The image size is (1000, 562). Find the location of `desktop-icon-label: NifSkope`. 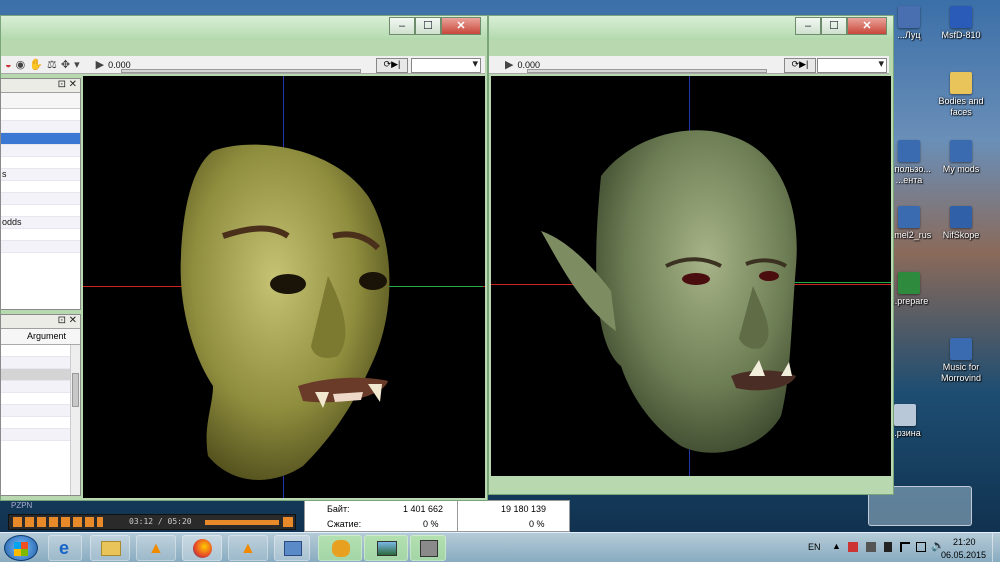

desktop-icon-label: NifSkope is located at coordinates (961, 235).